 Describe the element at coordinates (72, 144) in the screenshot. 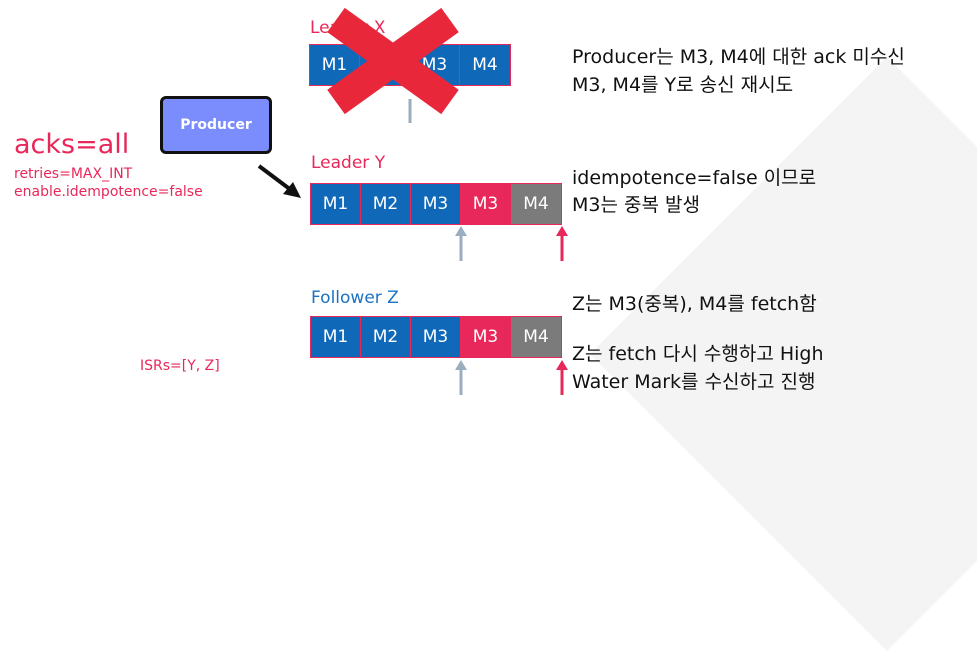

I see `acks-config: acks=all` at that location.